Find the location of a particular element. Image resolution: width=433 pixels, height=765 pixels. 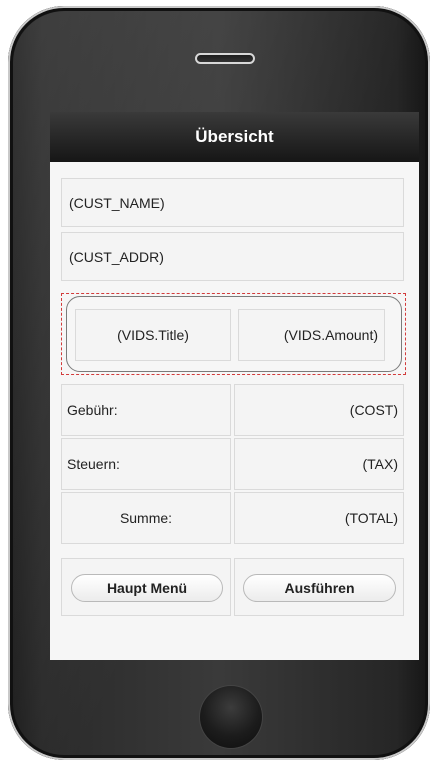

vids-title-cell: (VIDS.Title) is located at coordinates (153, 335).